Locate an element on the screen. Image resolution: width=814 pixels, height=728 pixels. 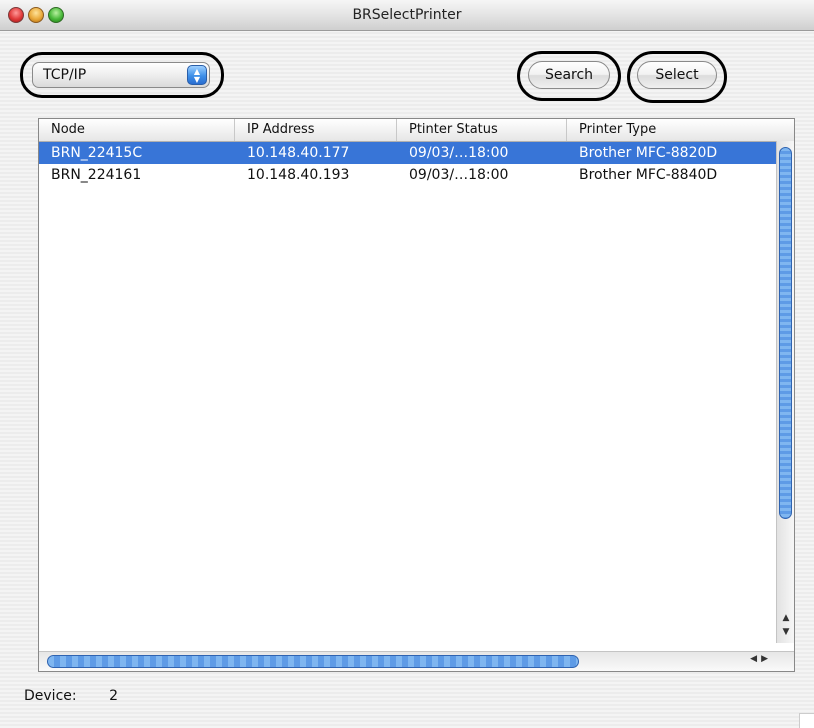
scroll-up-icon: ▲ is located at coordinates (786, 618).